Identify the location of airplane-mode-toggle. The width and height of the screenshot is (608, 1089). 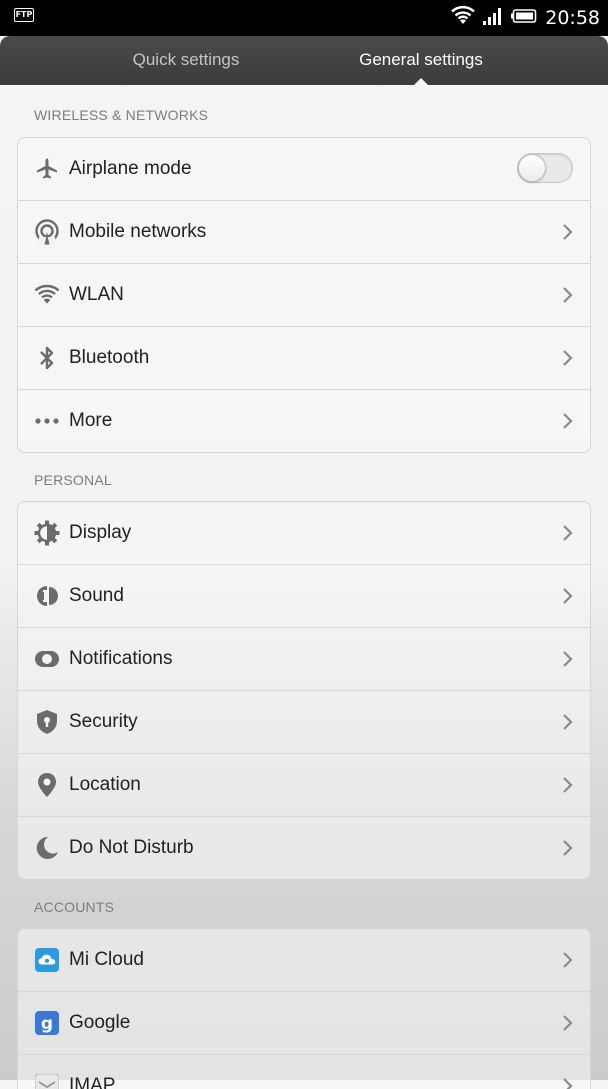
(545, 168).